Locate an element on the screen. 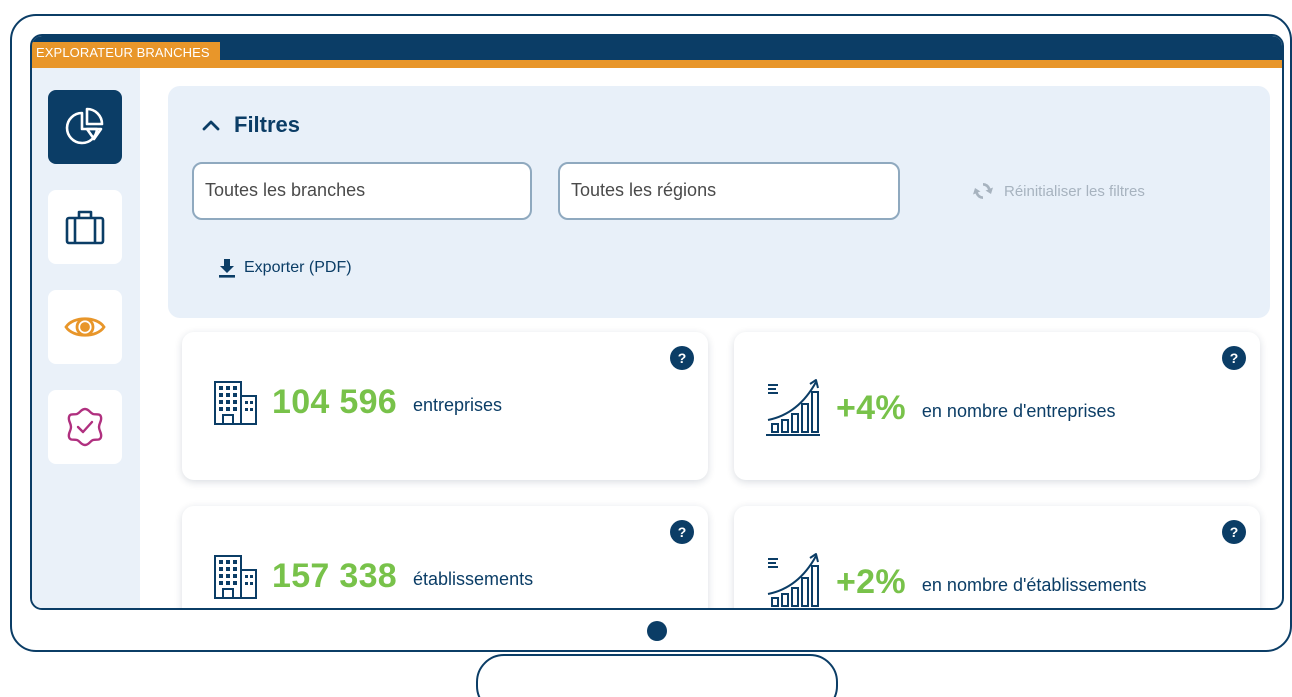  sidebar is located at coordinates (86, 338).